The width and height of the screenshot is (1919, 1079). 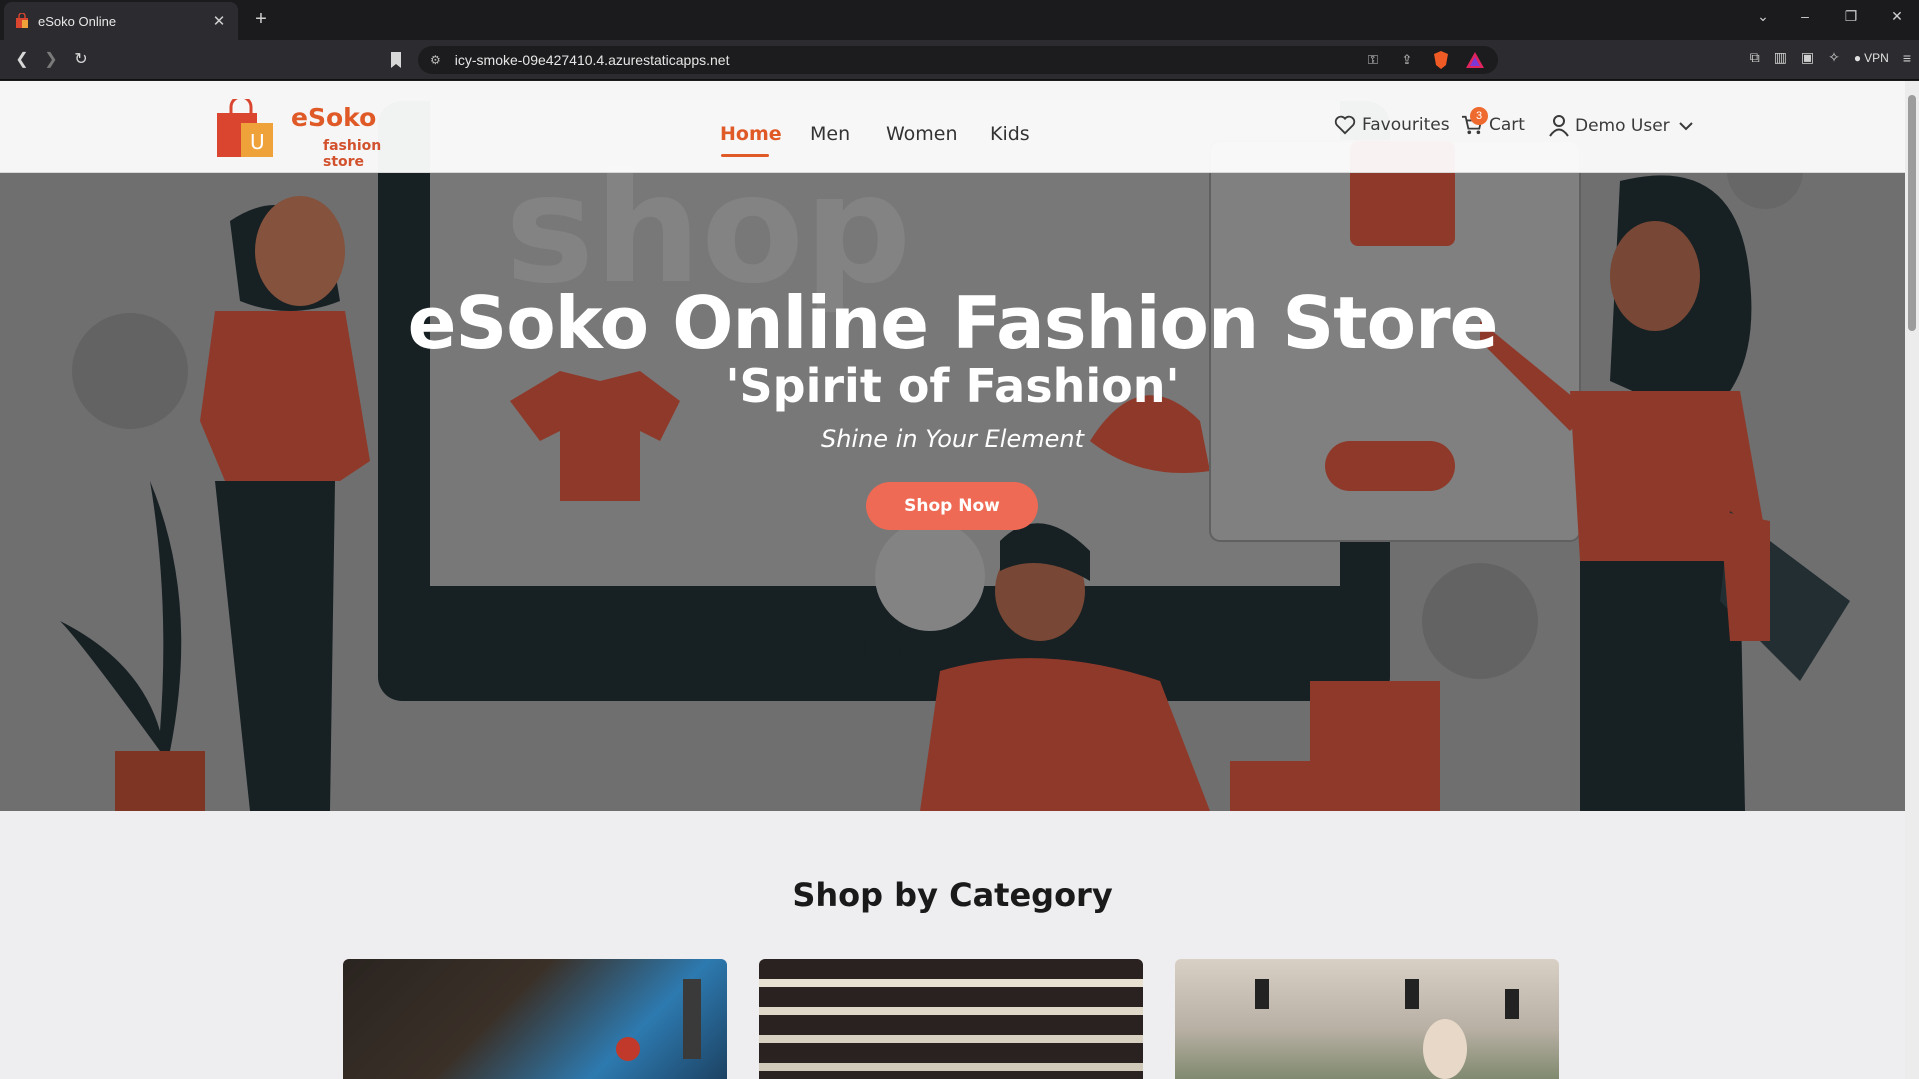 What do you see at coordinates (1834, 57) in the screenshot?
I see `leo-ai-icon: ✧` at bounding box center [1834, 57].